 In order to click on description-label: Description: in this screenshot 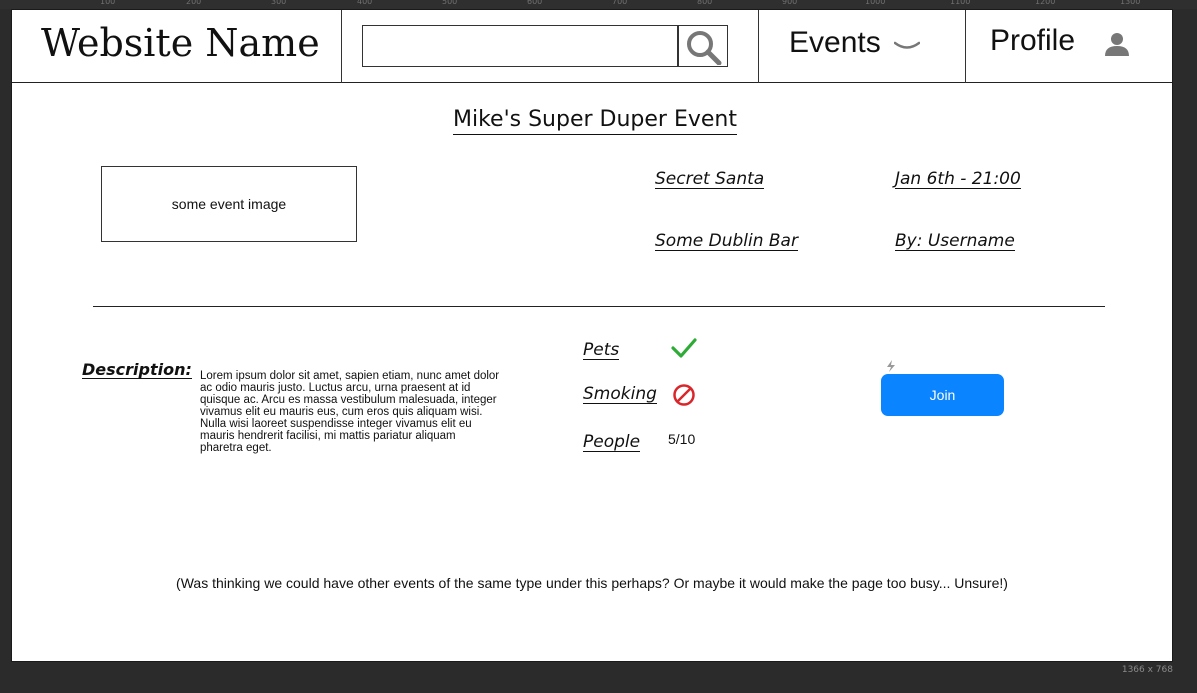, I will do `click(137, 369)`.